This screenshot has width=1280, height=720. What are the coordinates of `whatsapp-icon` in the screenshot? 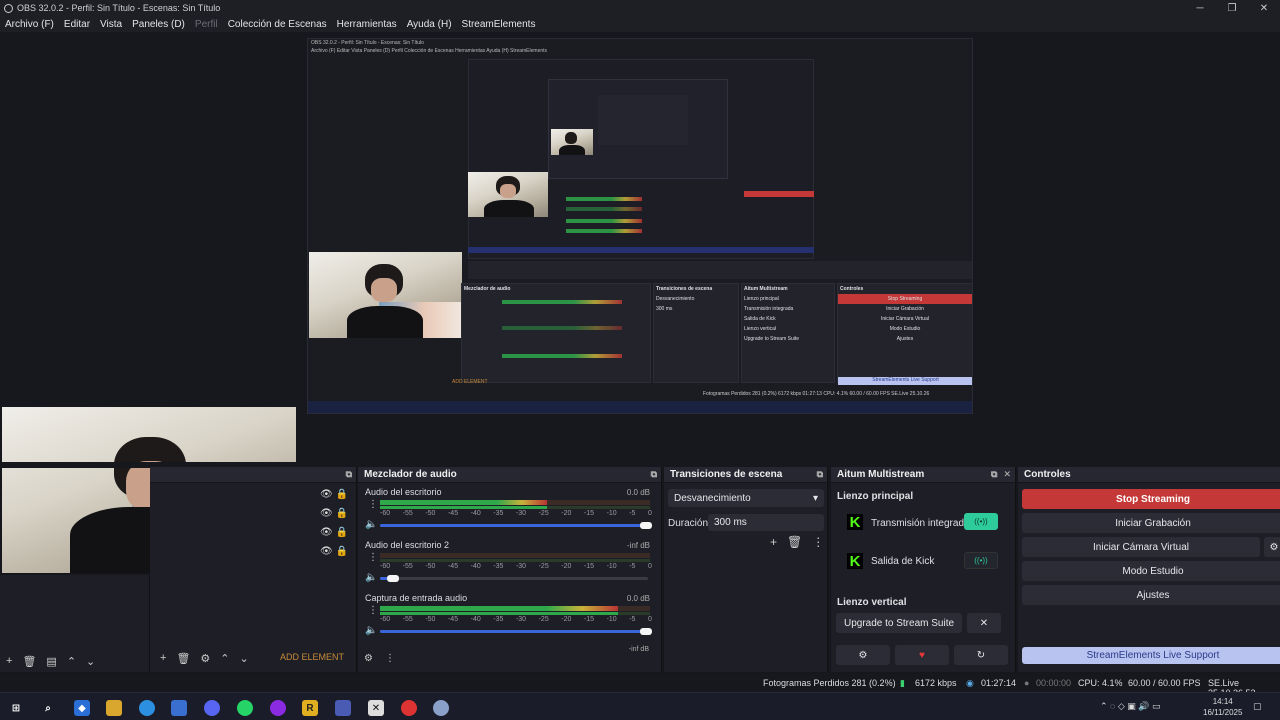 It's located at (245, 708).